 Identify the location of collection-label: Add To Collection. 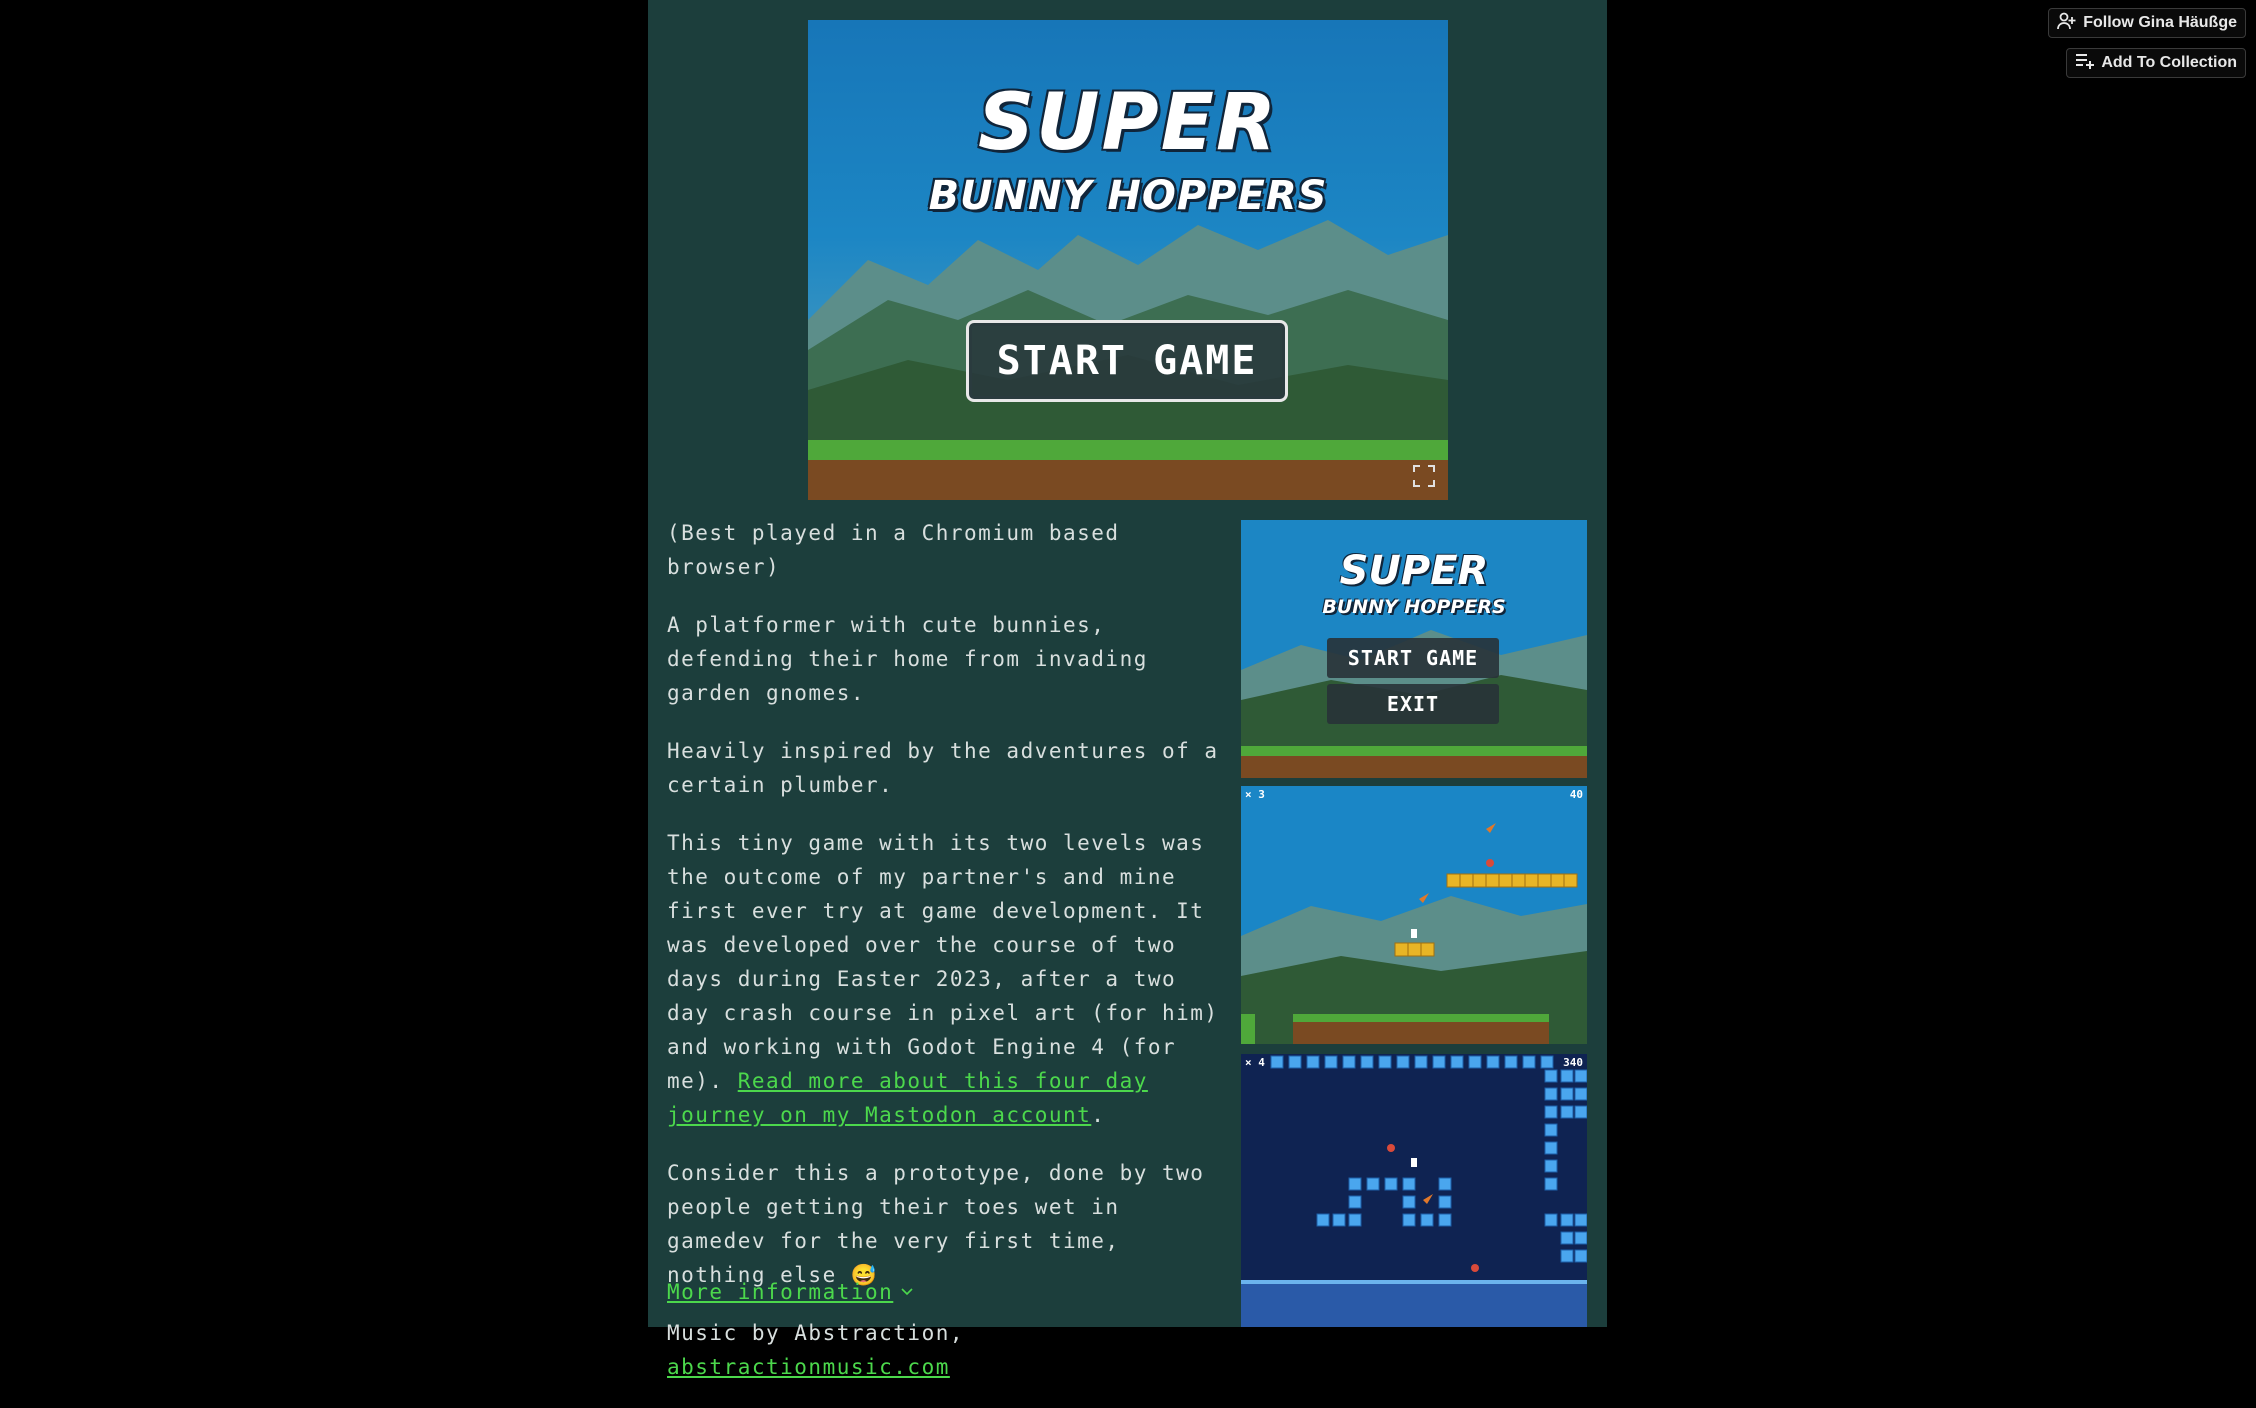
(2169, 62).